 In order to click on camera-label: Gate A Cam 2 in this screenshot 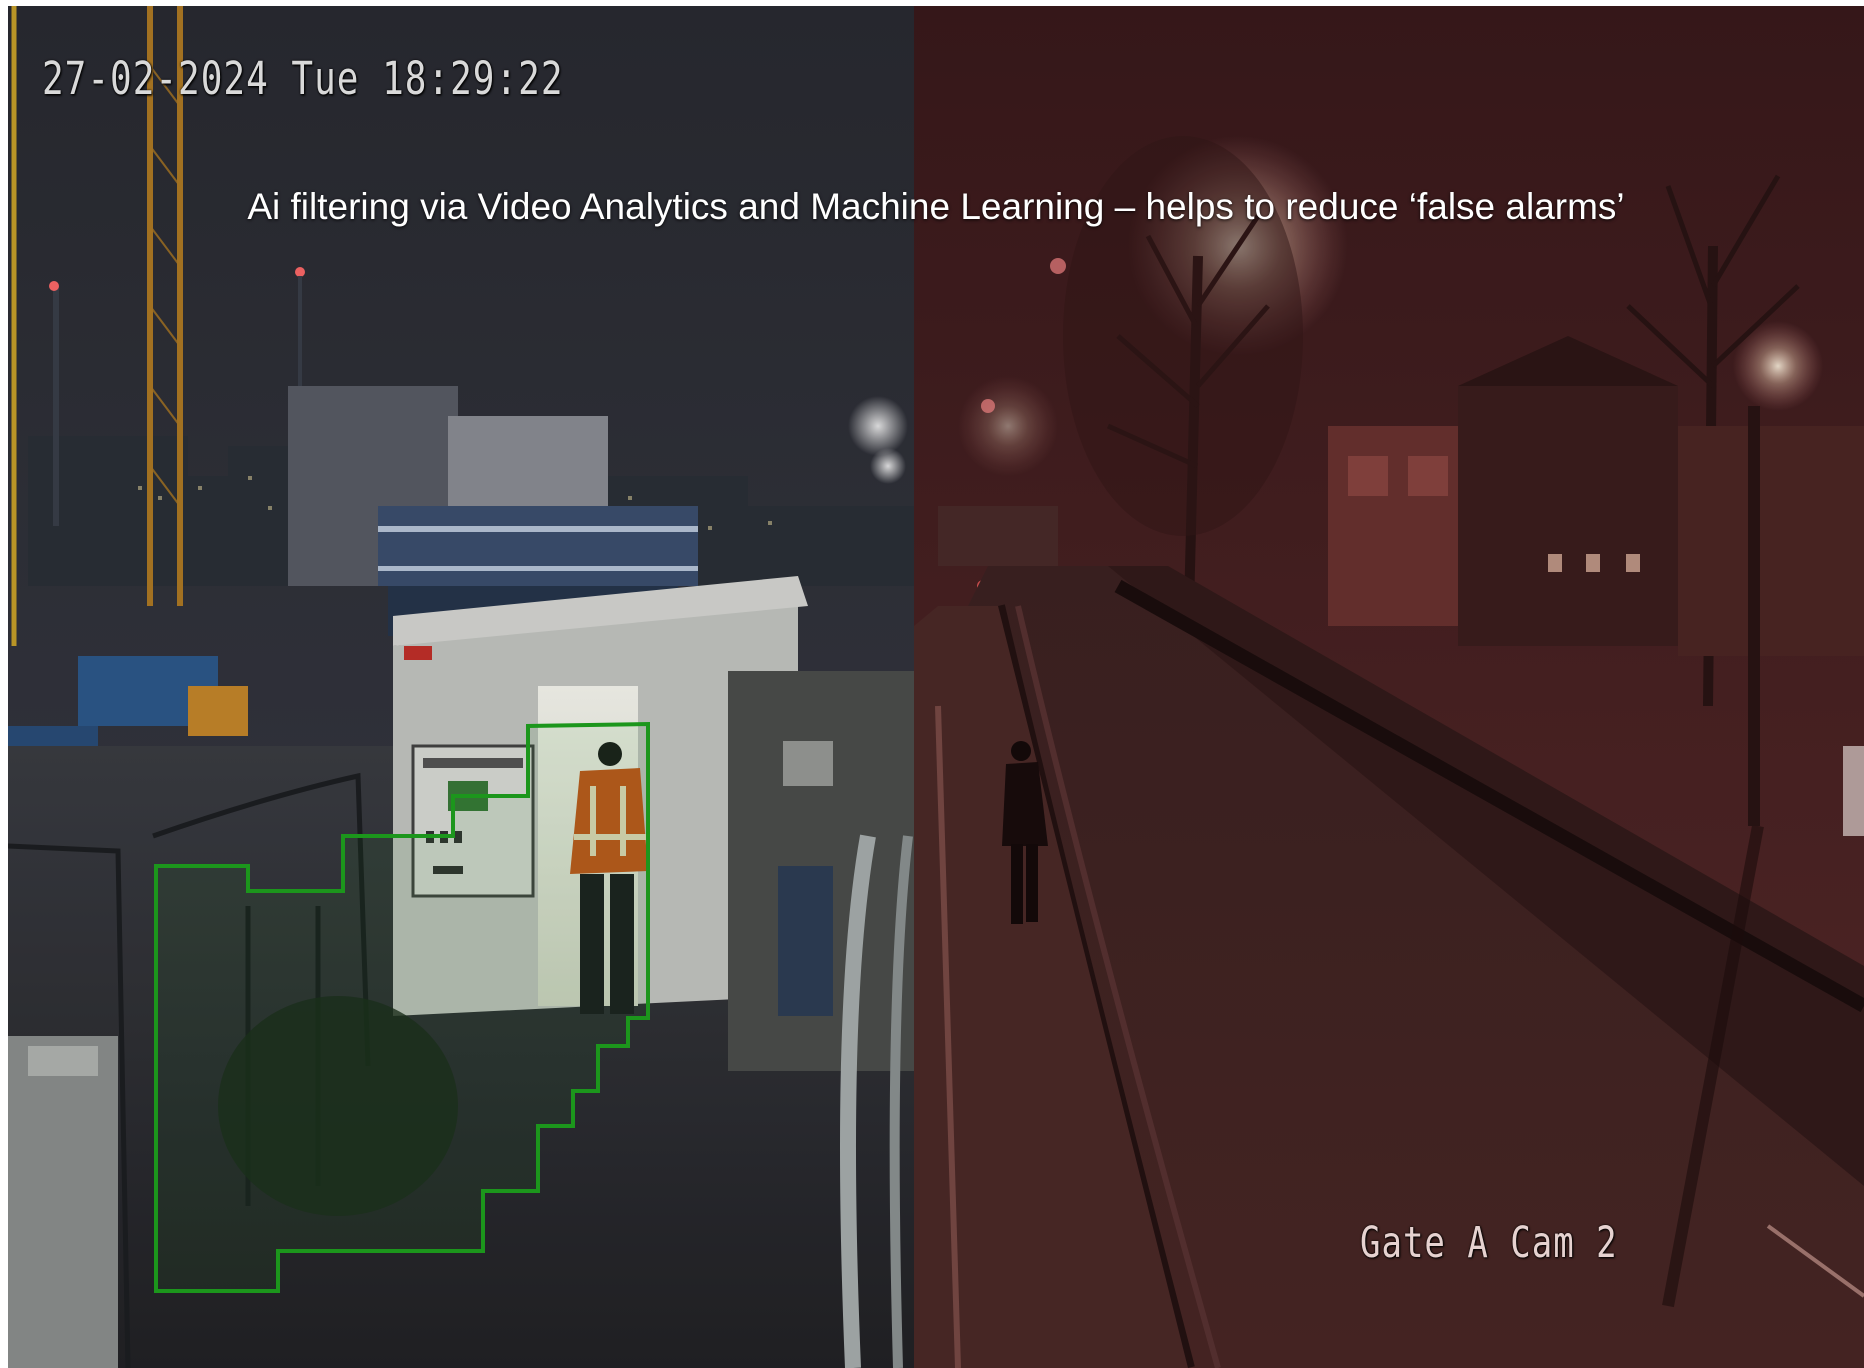, I will do `click(1489, 1243)`.